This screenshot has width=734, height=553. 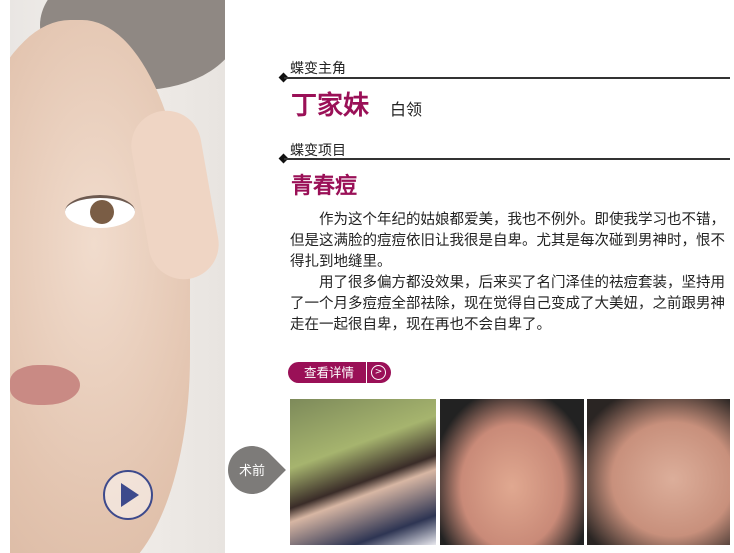 What do you see at coordinates (45, 385) in the screenshot?
I see `lips` at bounding box center [45, 385].